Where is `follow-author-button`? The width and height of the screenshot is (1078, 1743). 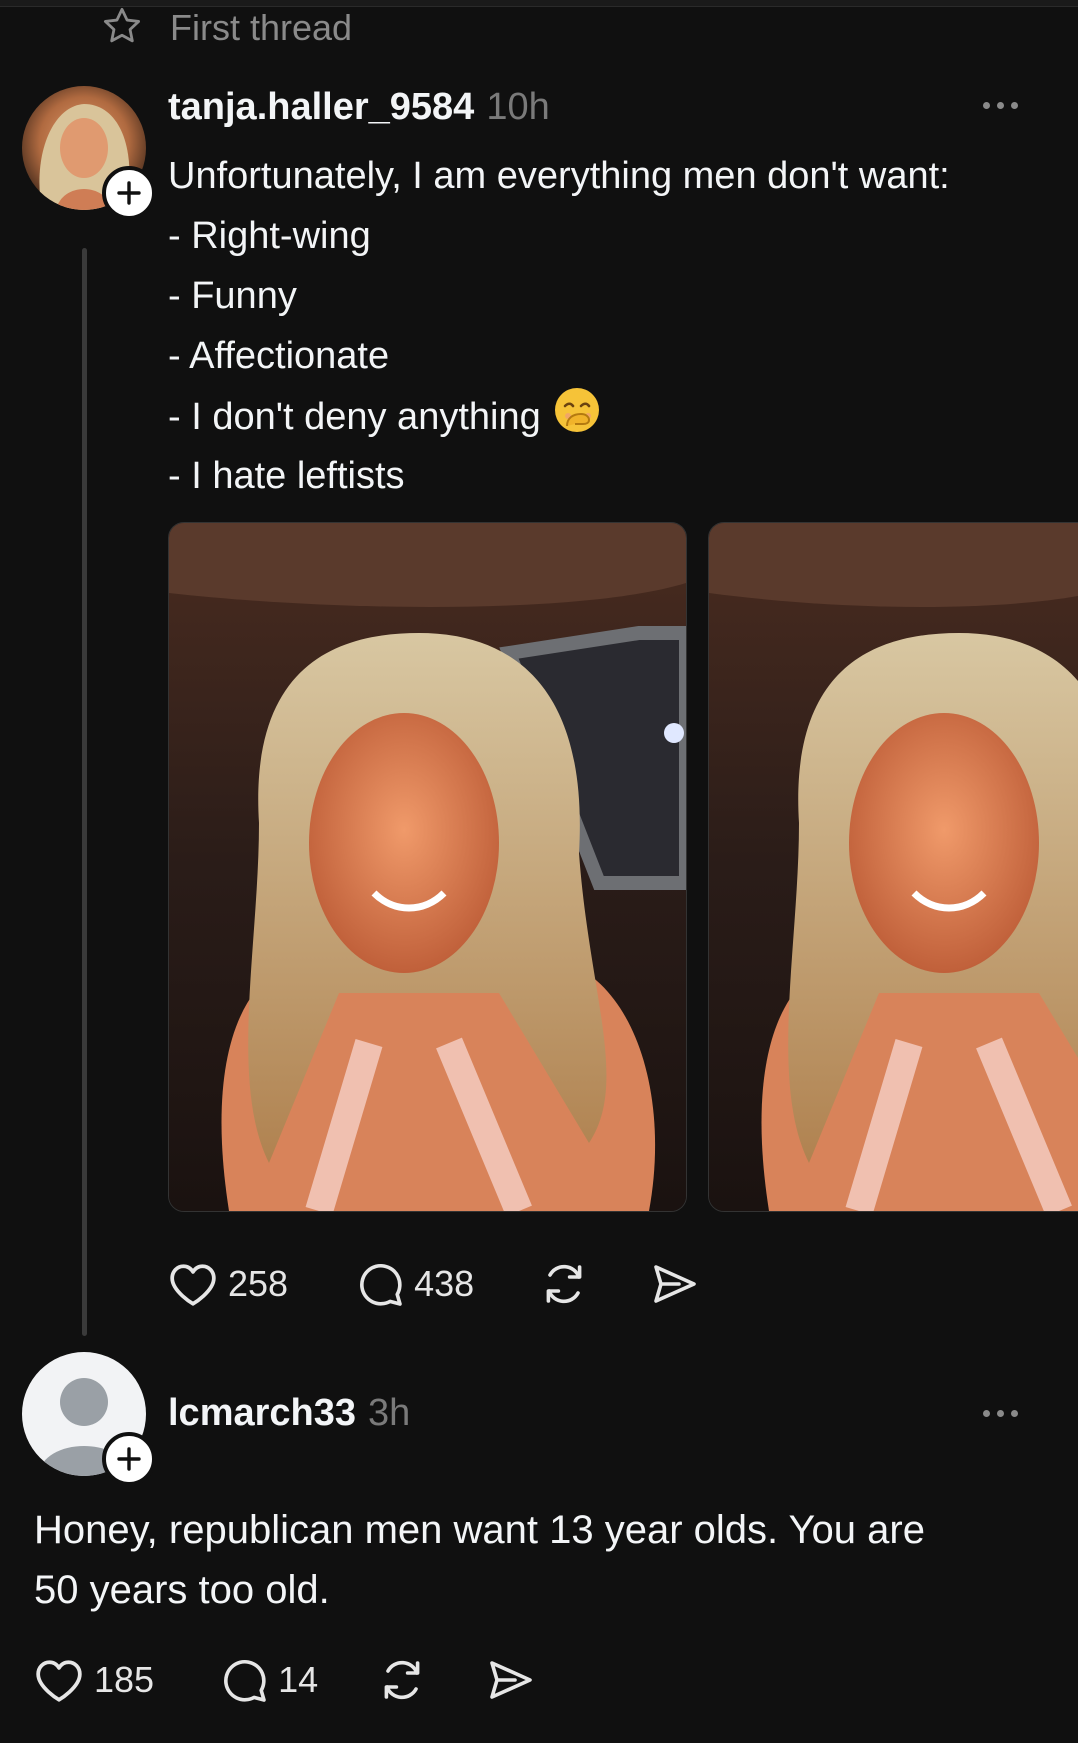 follow-author-button is located at coordinates (129, 193).